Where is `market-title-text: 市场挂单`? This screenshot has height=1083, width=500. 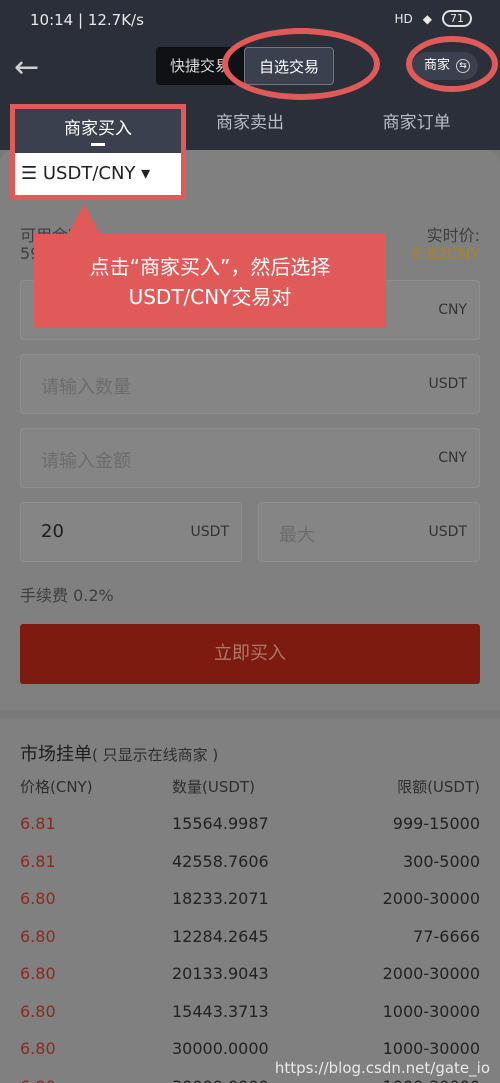
market-title-text: 市场挂单 is located at coordinates (56, 754).